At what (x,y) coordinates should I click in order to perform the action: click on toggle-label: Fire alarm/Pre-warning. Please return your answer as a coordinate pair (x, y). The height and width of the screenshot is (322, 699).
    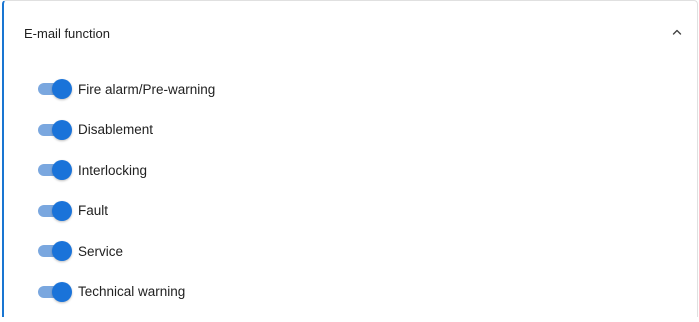
    Looking at the image, I should click on (146, 89).